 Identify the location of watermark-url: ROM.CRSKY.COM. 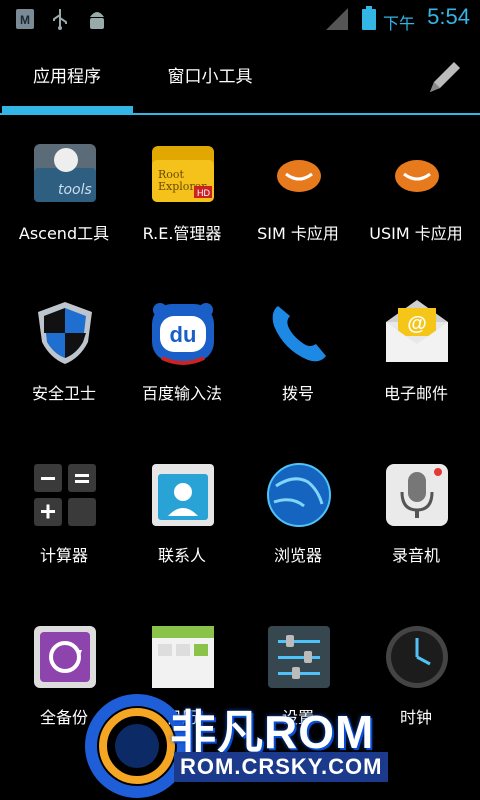
(281, 767).